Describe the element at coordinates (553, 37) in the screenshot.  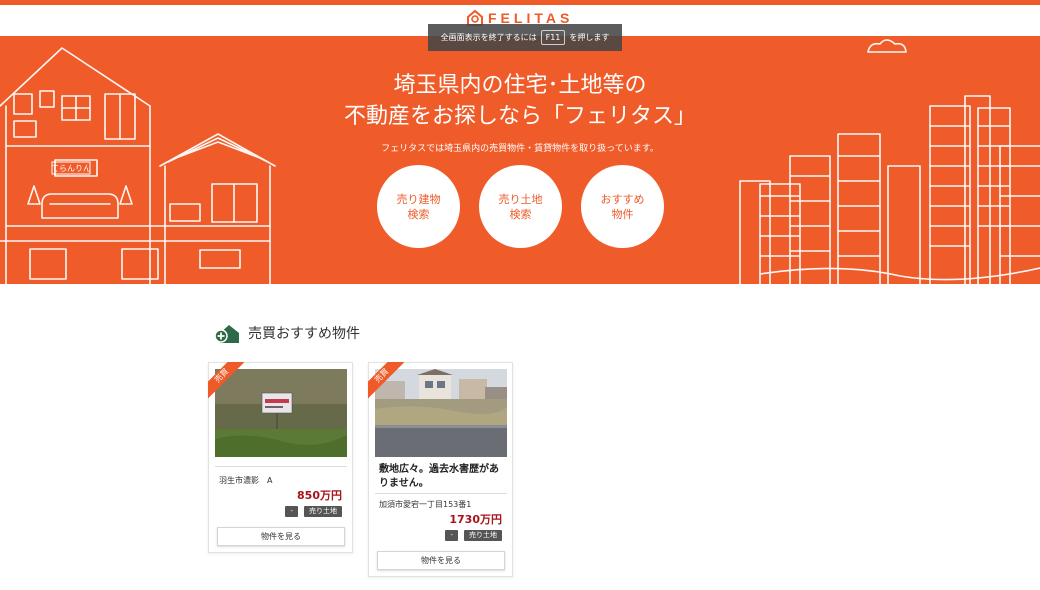
I see `fullscreen-key: F11` at that location.